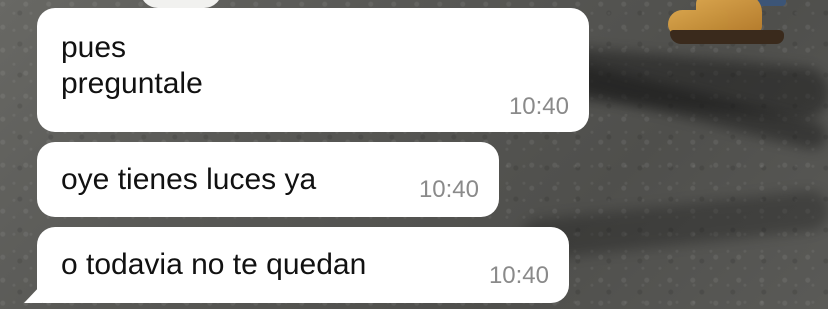  Describe the element at coordinates (727, 24) in the screenshot. I see `wallpaper-boot` at that location.